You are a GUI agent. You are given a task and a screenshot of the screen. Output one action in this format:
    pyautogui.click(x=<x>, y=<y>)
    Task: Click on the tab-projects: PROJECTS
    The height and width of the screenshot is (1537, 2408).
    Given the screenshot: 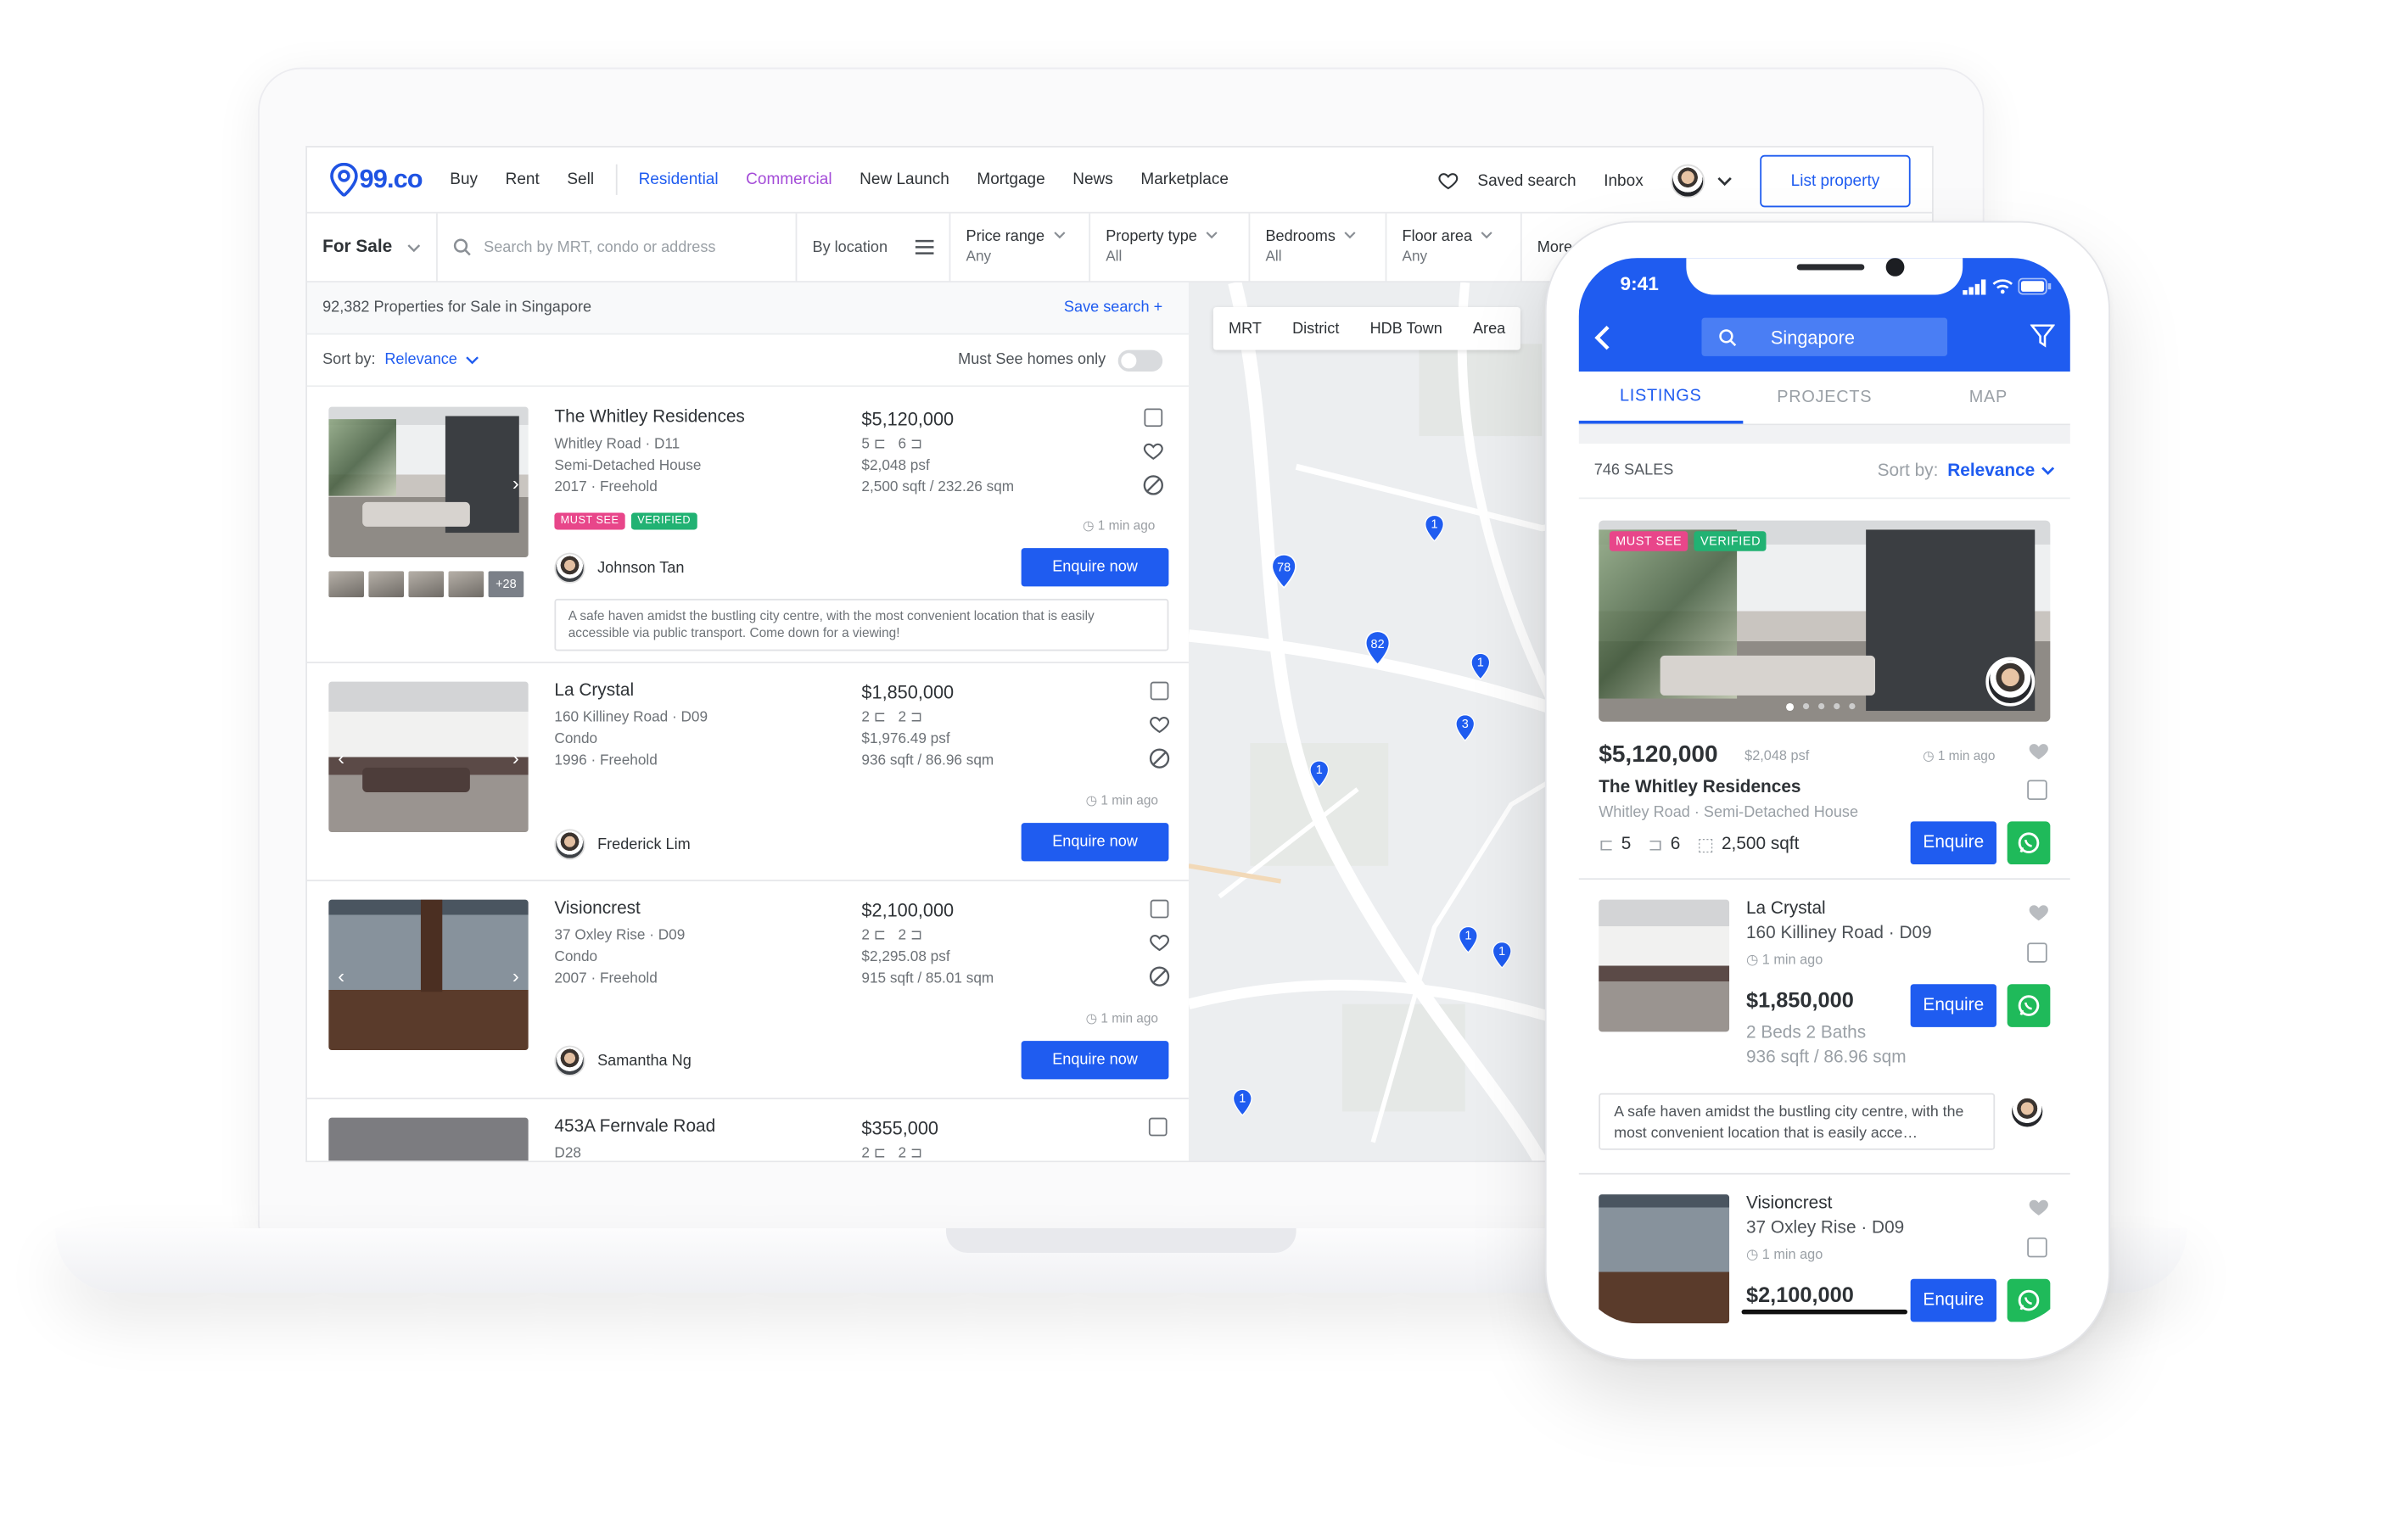 What is the action you would take?
    pyautogui.click(x=1825, y=398)
    